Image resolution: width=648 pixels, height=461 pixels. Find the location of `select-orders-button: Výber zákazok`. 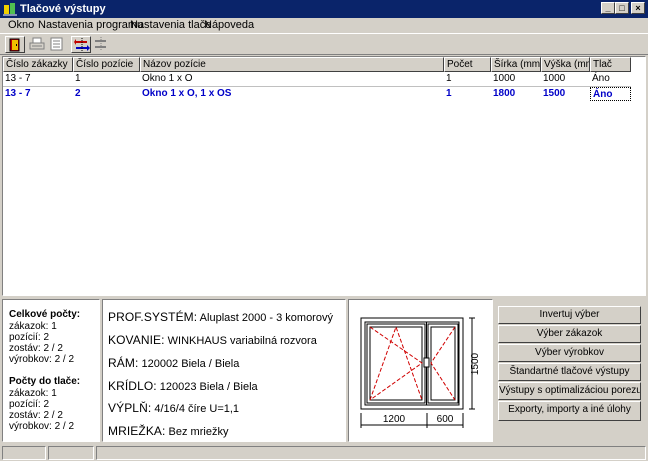

select-orders-button: Výber zákazok is located at coordinates (569, 334).